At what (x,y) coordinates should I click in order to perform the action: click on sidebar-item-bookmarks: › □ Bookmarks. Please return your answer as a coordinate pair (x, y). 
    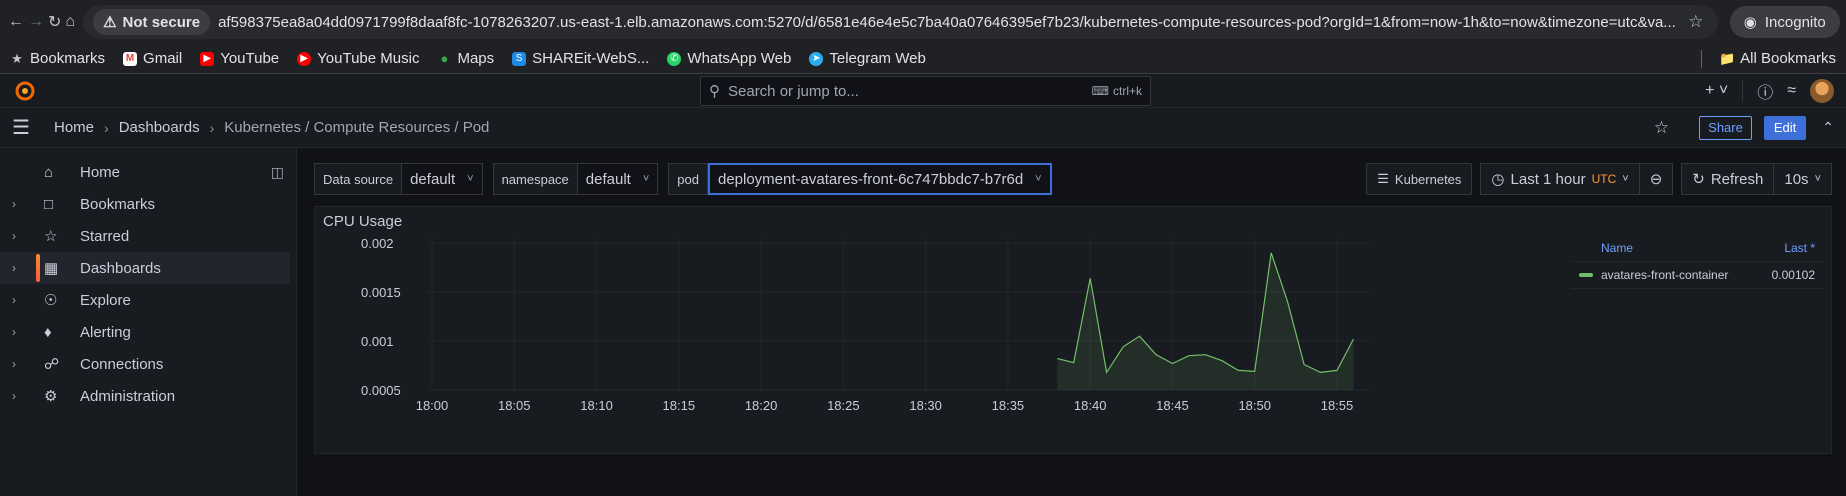
    Looking at the image, I should click on (145, 204).